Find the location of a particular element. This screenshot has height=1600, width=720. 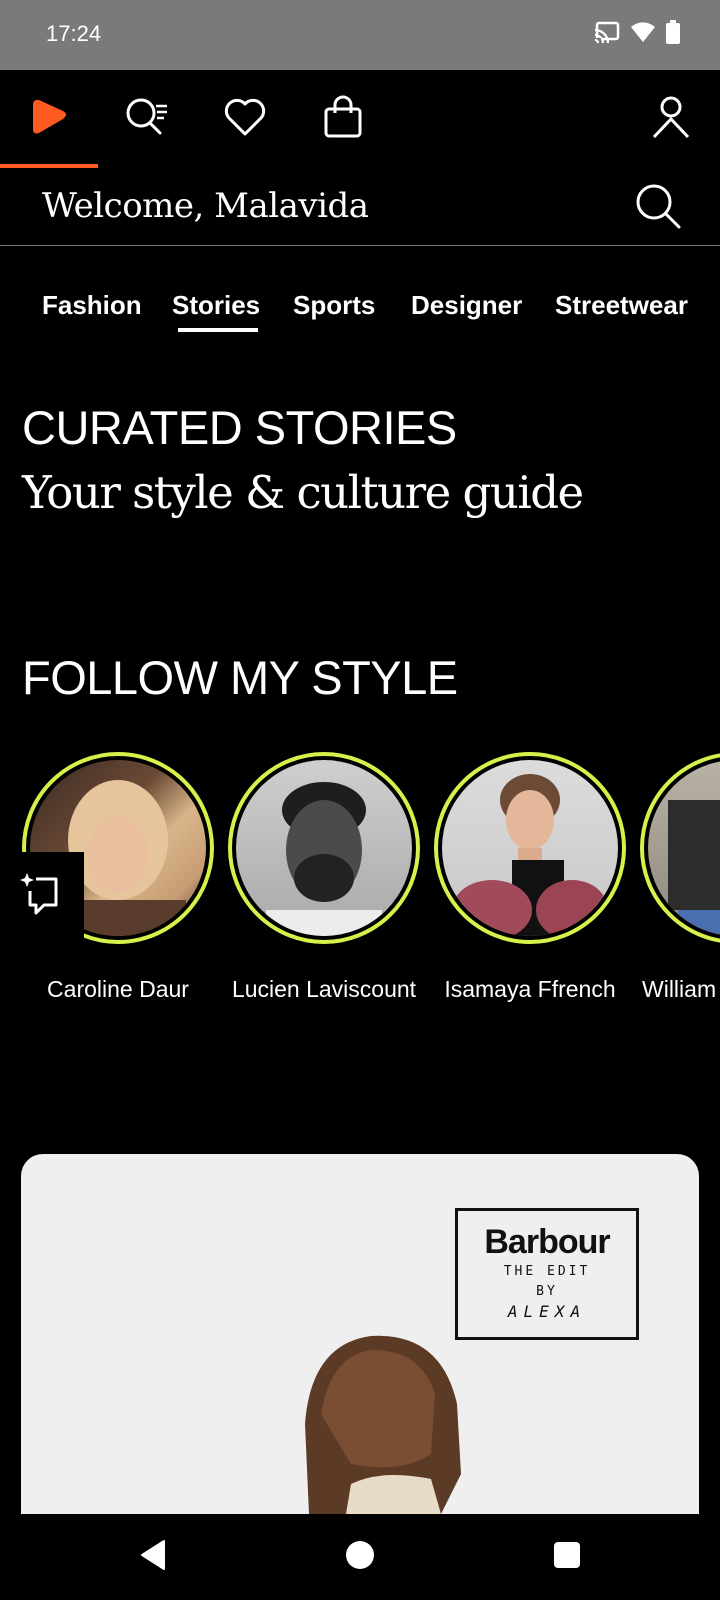

battery-icon is located at coordinates (673, 34).